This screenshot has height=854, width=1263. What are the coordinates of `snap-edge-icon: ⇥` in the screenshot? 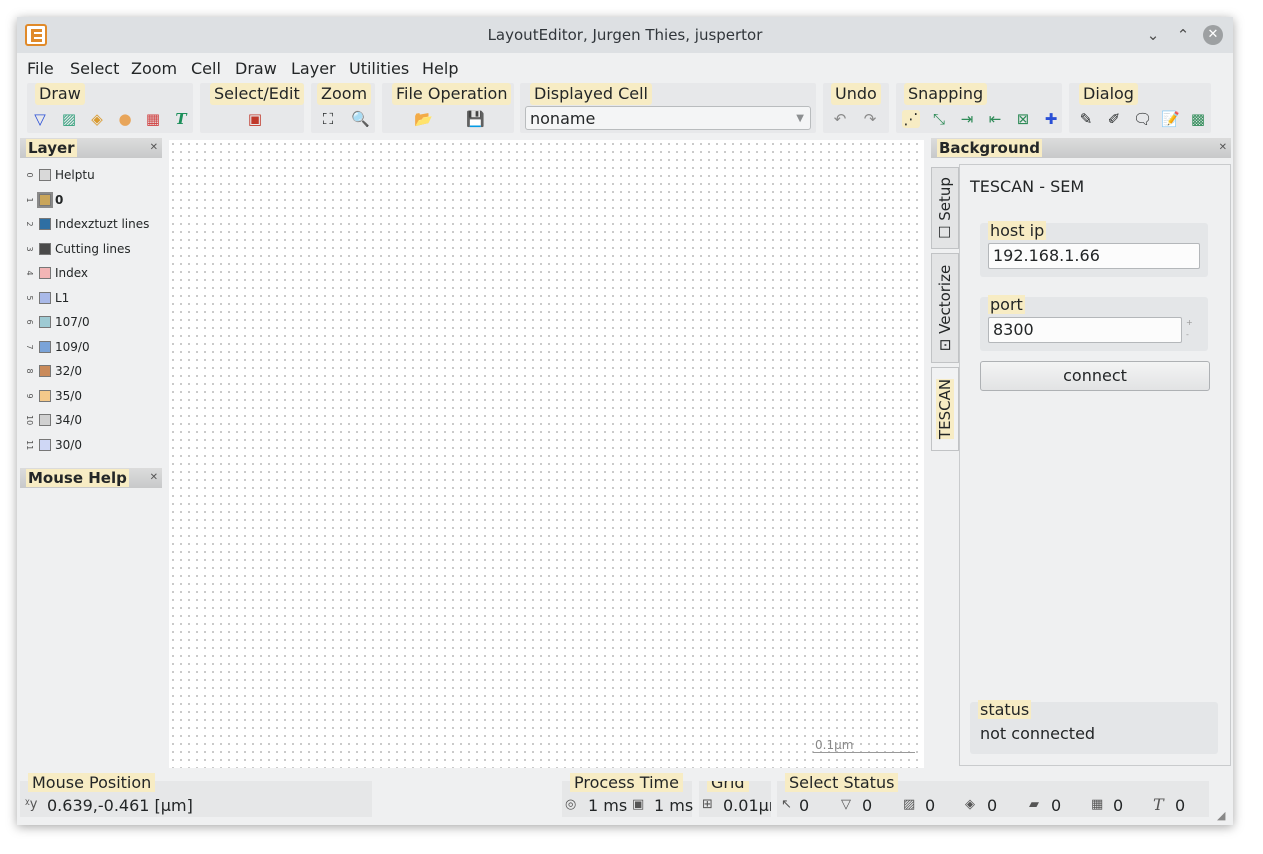 It's located at (967, 119).